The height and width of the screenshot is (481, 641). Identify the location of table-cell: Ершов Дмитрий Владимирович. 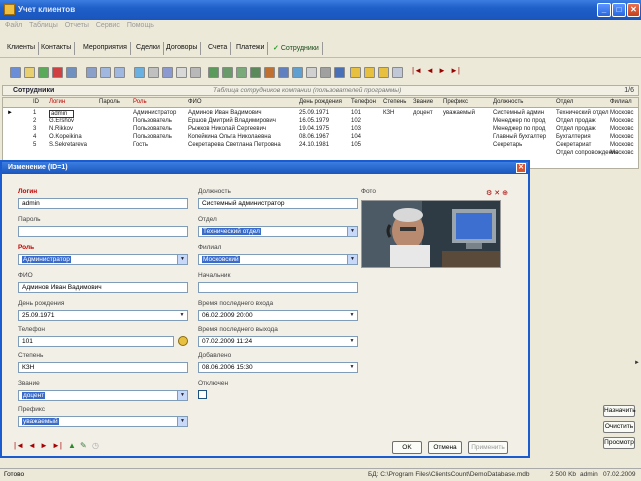
(232, 121).